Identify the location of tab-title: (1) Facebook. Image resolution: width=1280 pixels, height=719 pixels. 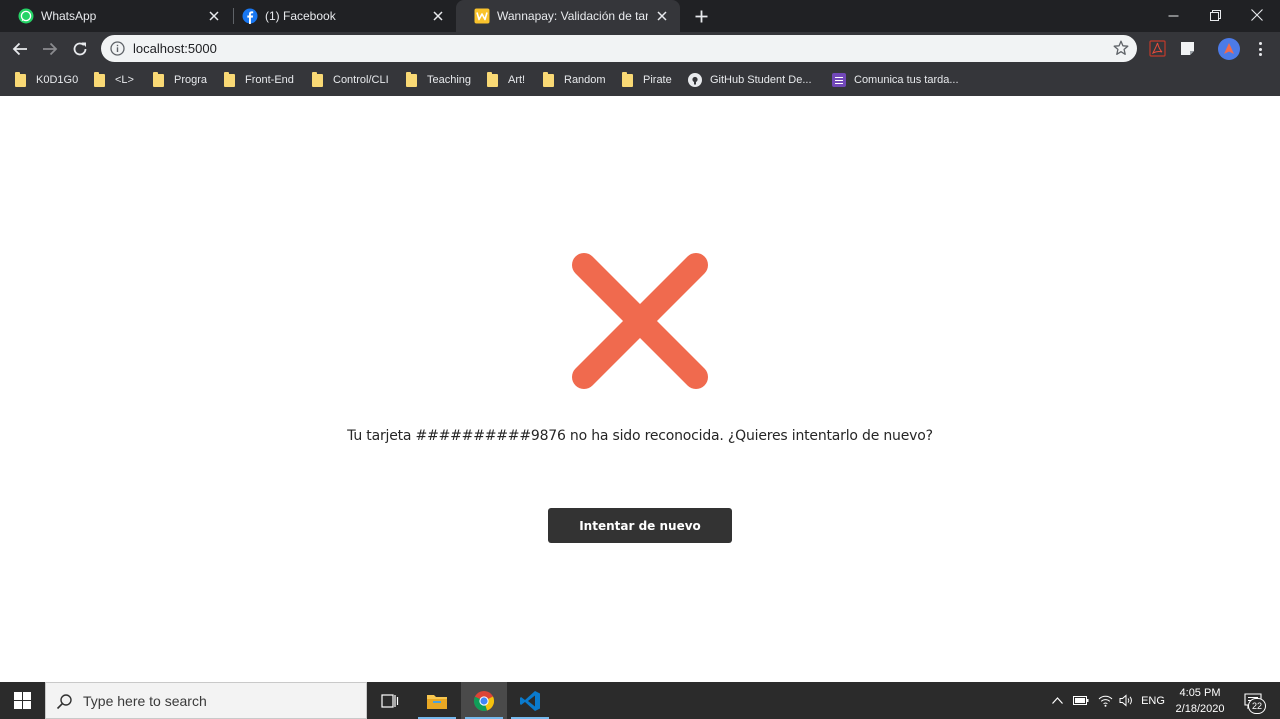
(300, 16).